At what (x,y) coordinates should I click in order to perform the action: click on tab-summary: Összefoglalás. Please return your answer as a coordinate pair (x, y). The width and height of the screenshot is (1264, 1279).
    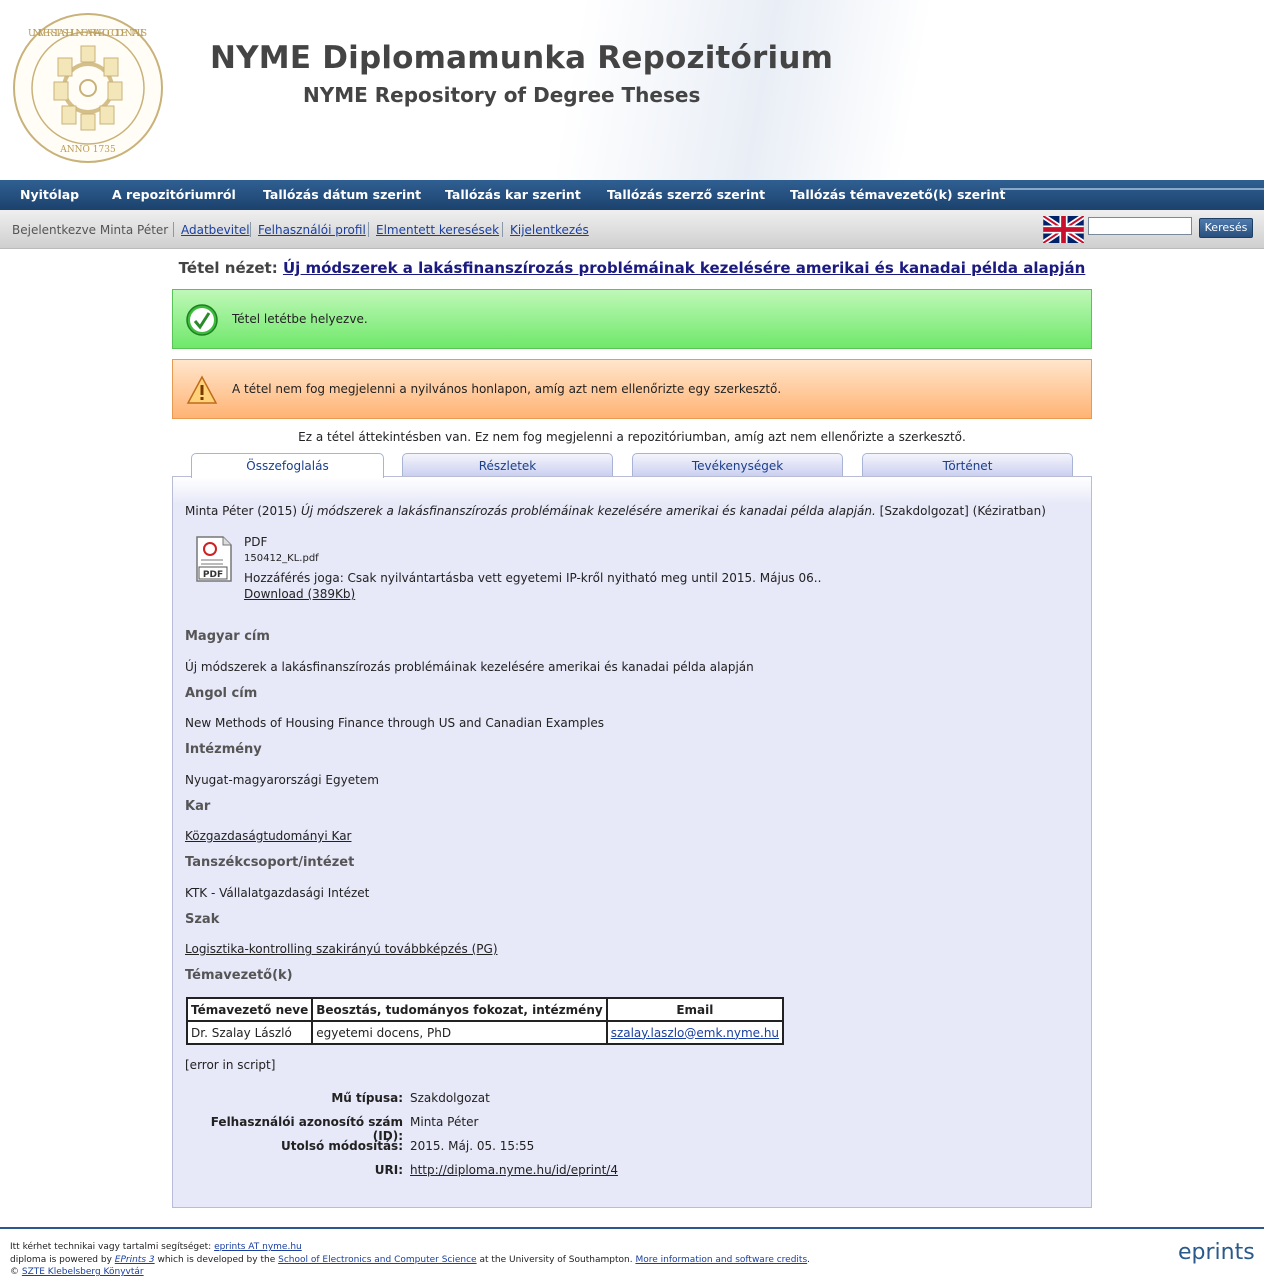
    Looking at the image, I should click on (287, 465).